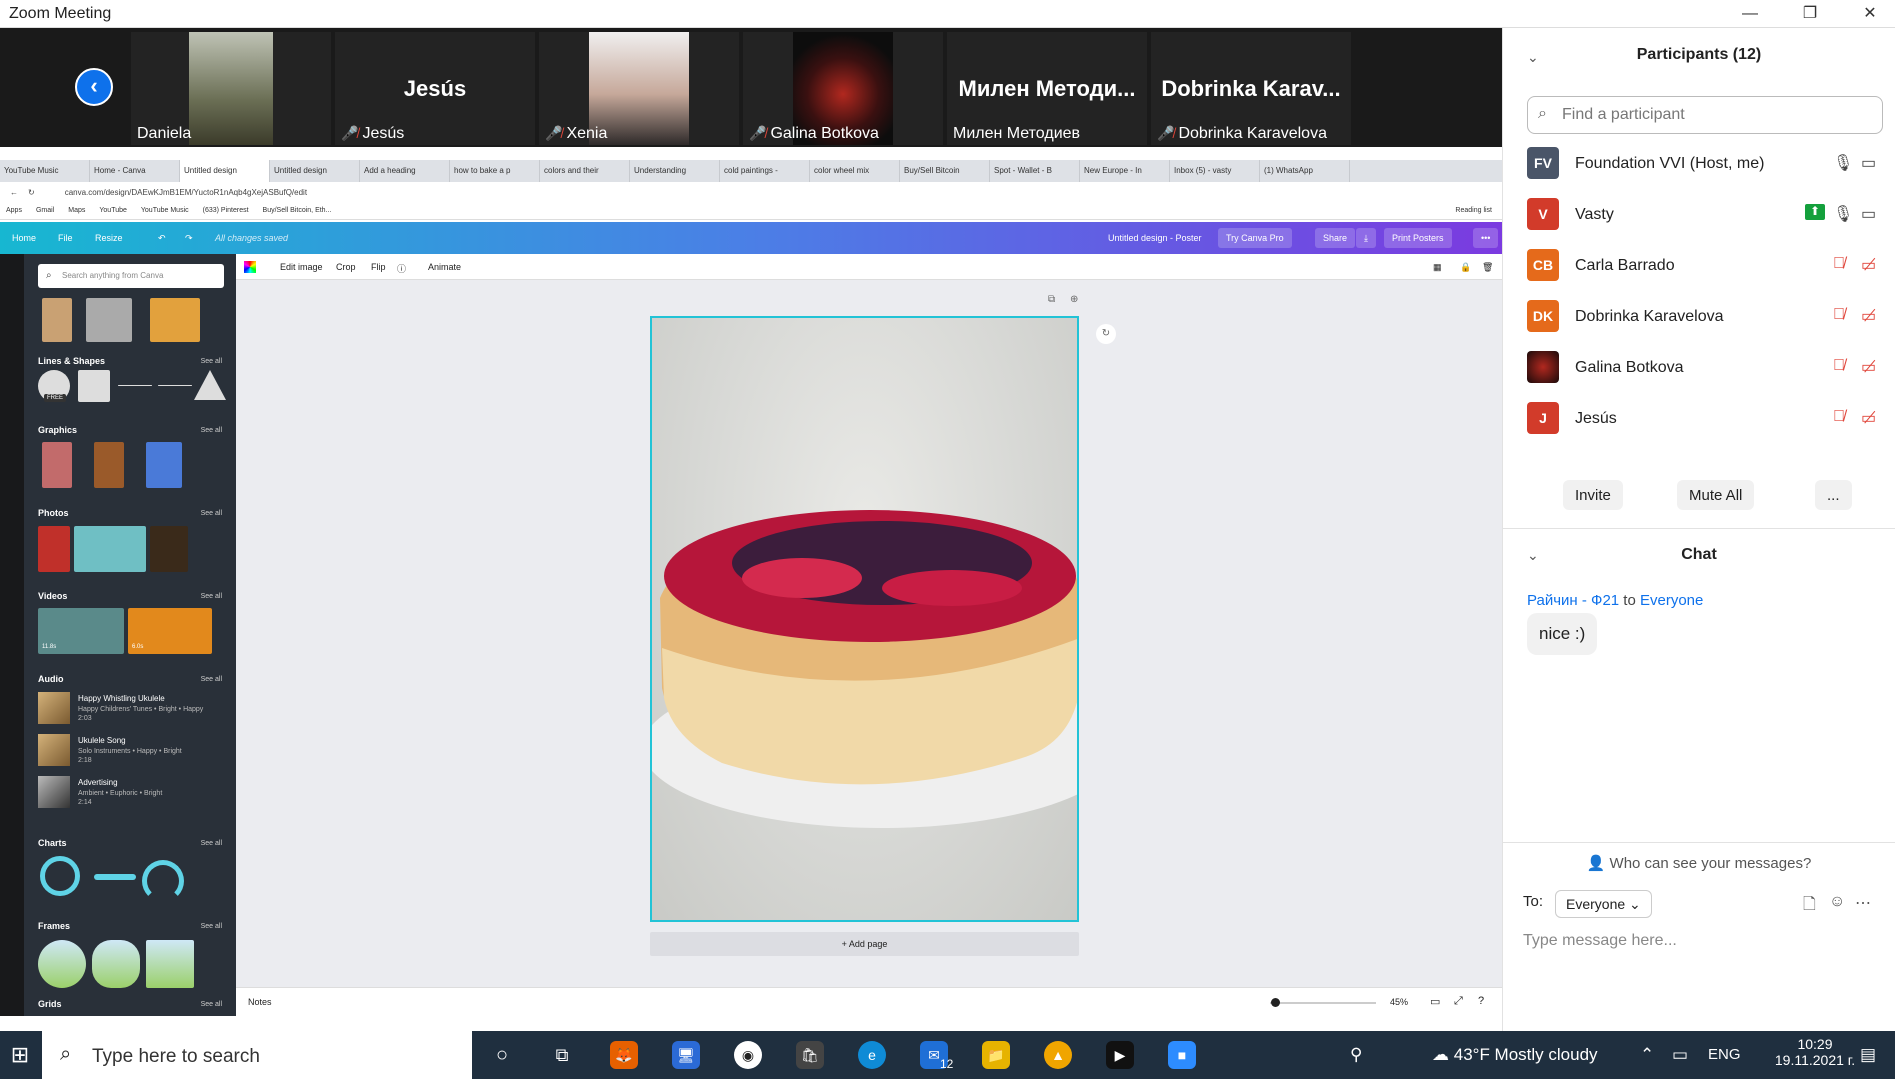 This screenshot has height=1079, width=1895. Describe the element at coordinates (1058, 1055) in the screenshot. I see `browser-icon: ▲` at that location.